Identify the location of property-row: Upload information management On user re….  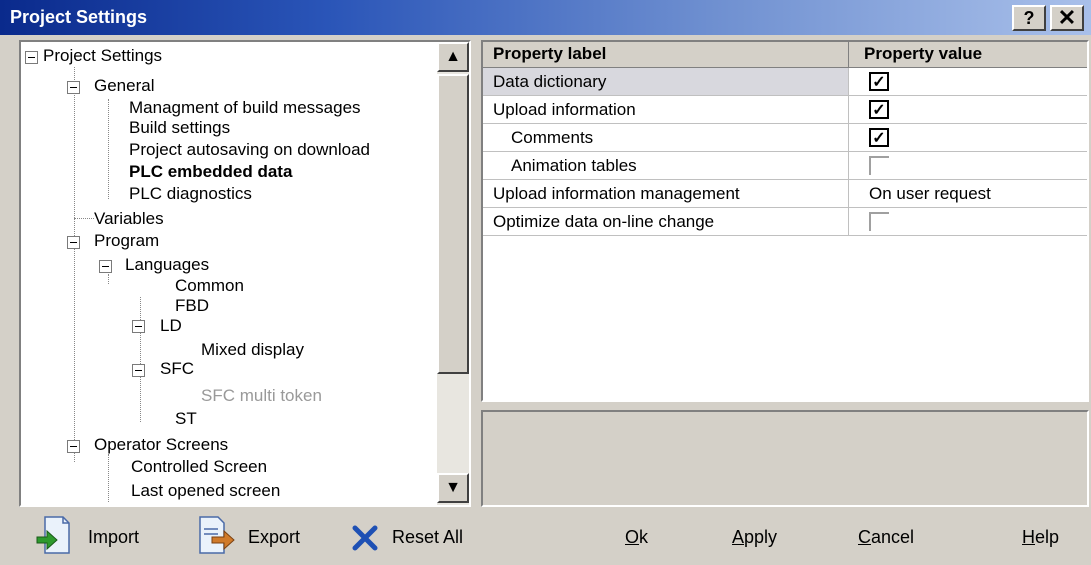
(785, 194).